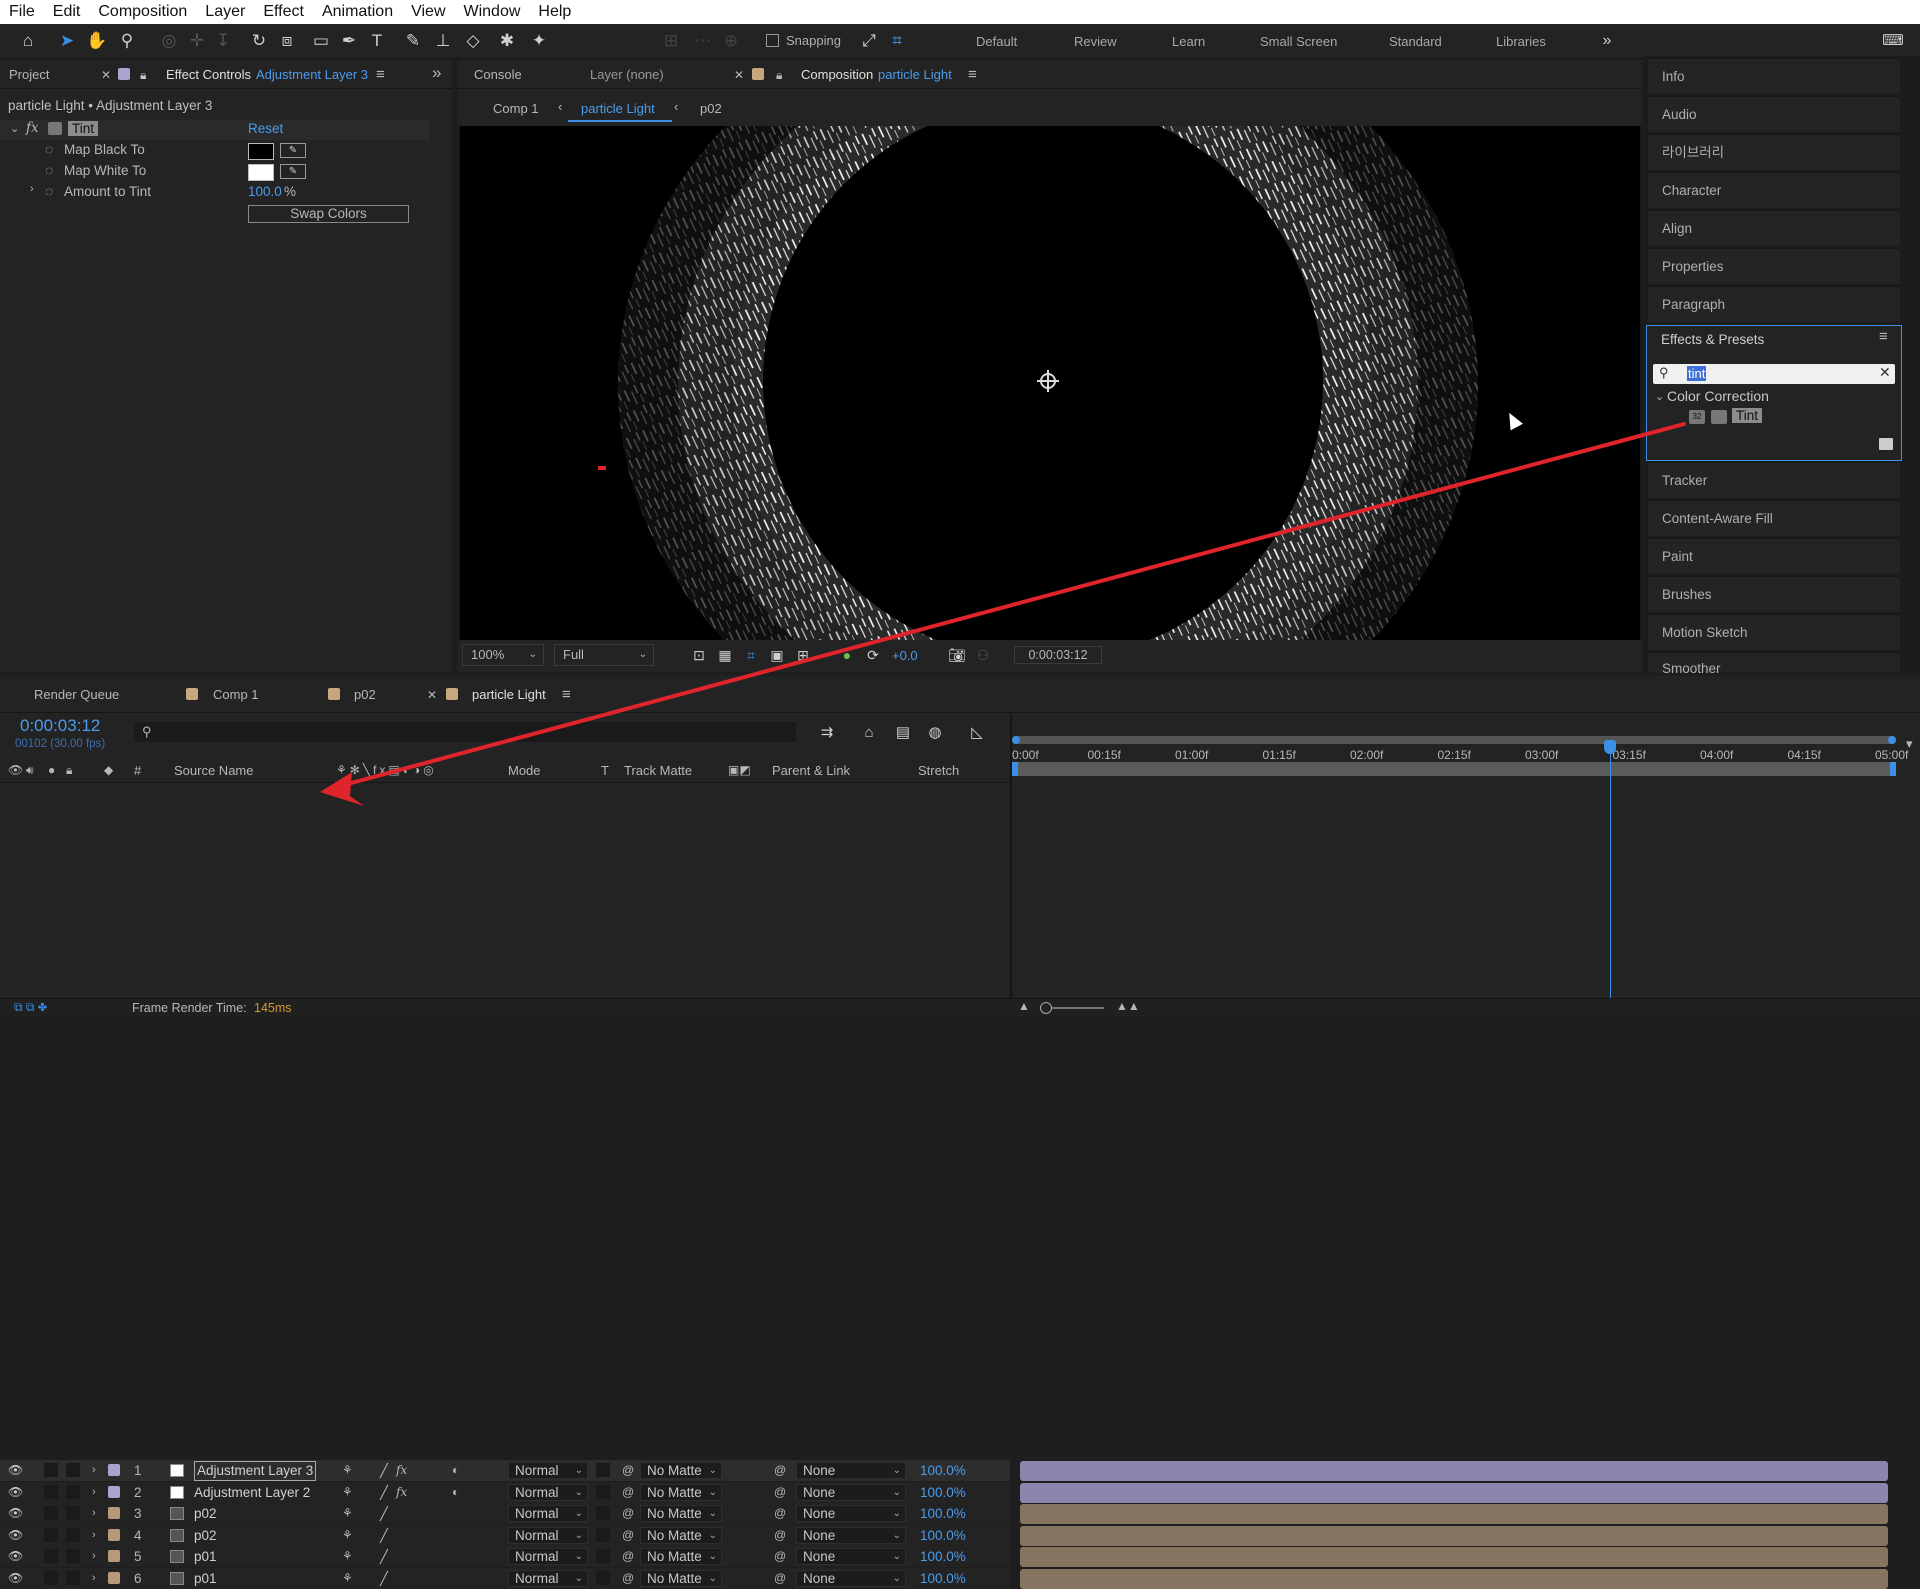  I want to click on panel-tracker: Tracker, so click(1774, 480).